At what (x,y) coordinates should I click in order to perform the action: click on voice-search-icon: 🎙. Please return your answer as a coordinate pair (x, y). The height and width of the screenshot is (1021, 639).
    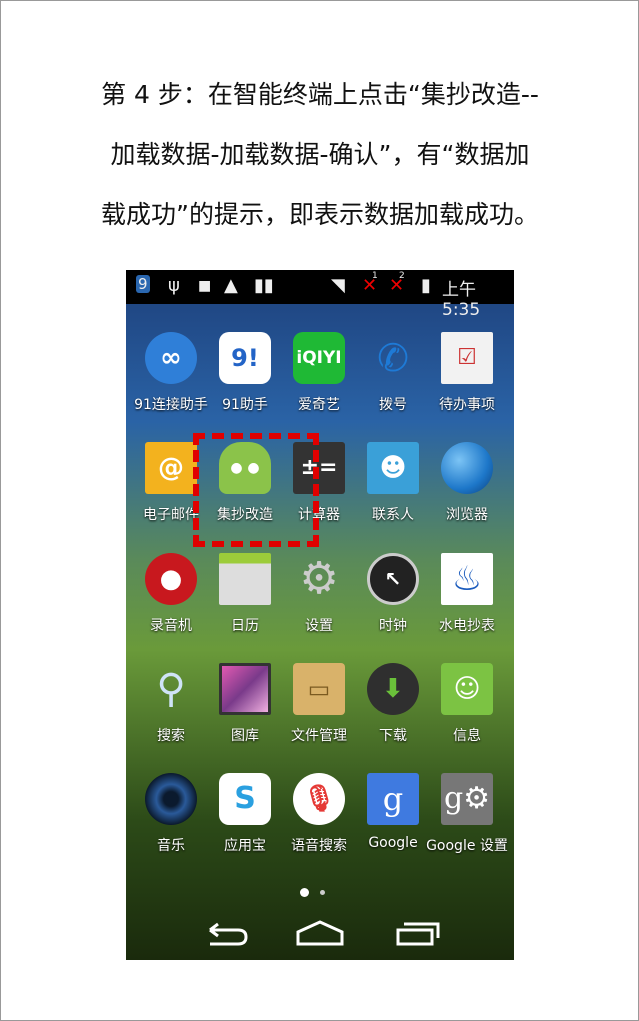
    Looking at the image, I should click on (319, 799).